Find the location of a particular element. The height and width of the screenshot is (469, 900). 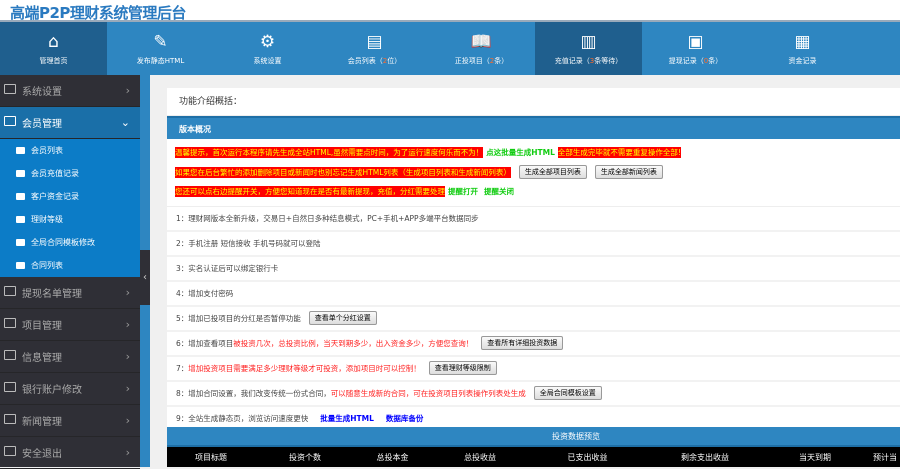

row-text: 实名认证后可以绑定银行卡 is located at coordinates (233, 268).